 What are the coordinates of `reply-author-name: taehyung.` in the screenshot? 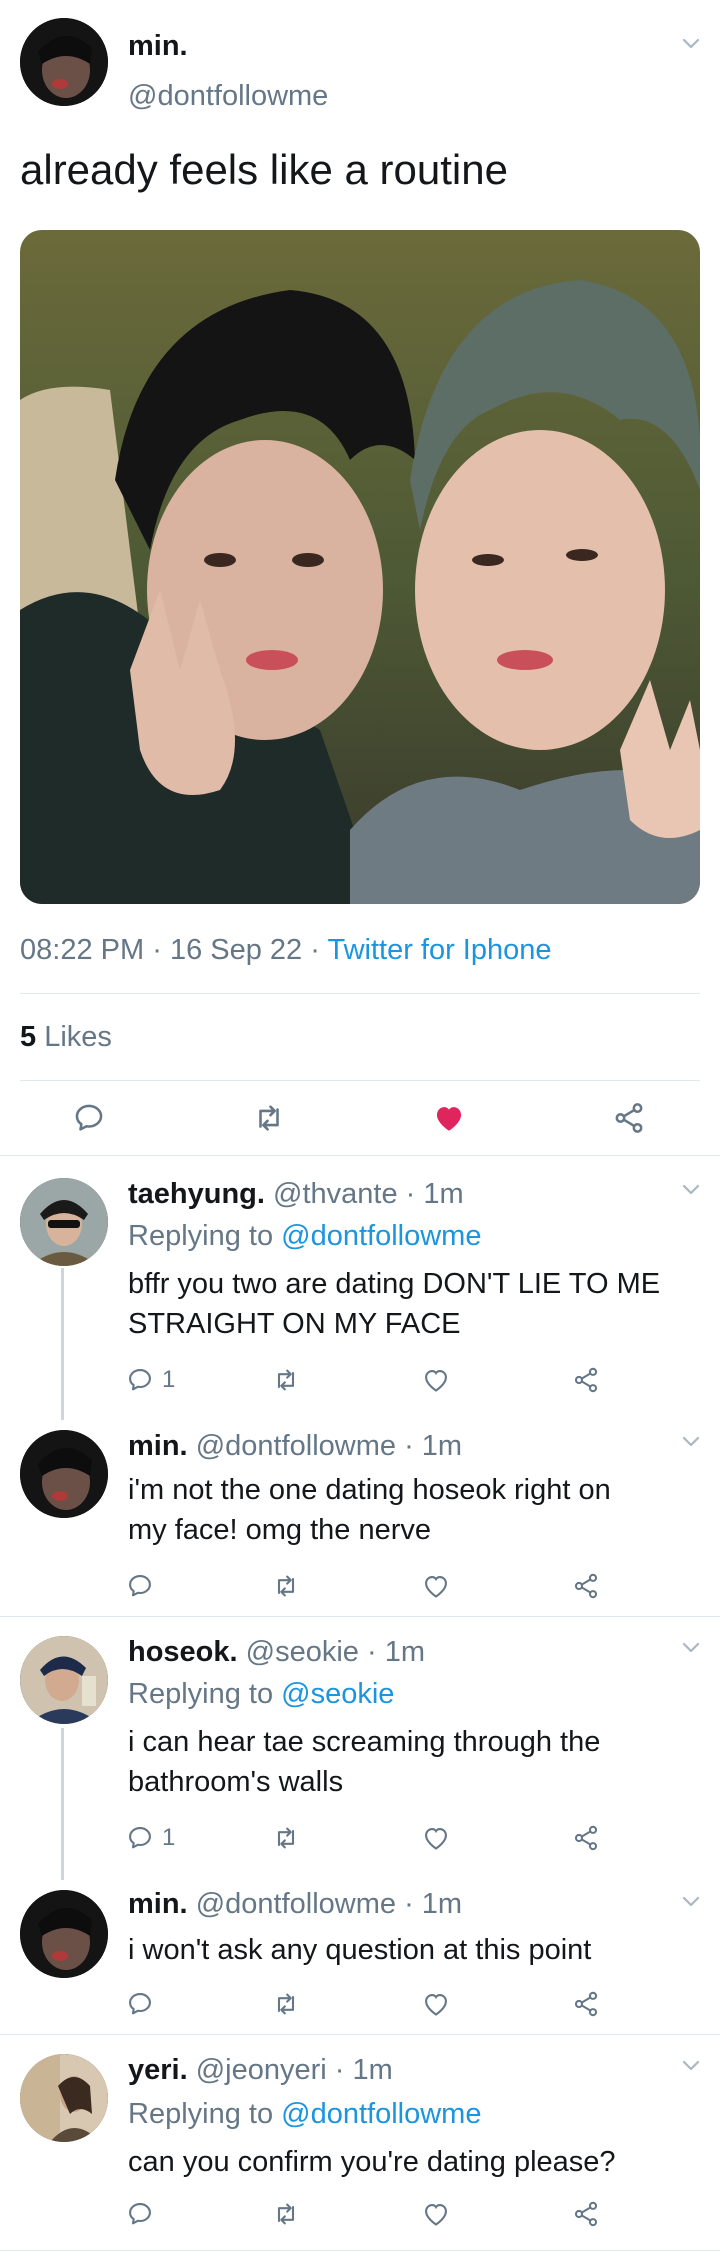 It's located at (196, 1194).